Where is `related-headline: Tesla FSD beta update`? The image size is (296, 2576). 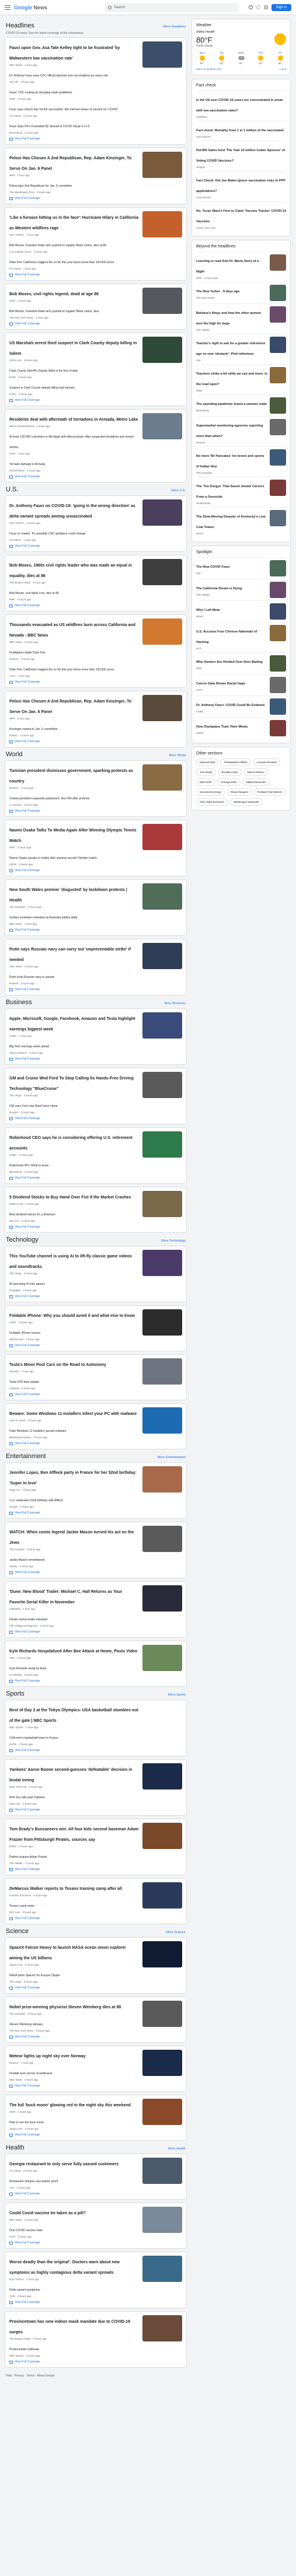 related-headline: Tesla FSD beta update is located at coordinates (24, 1382).